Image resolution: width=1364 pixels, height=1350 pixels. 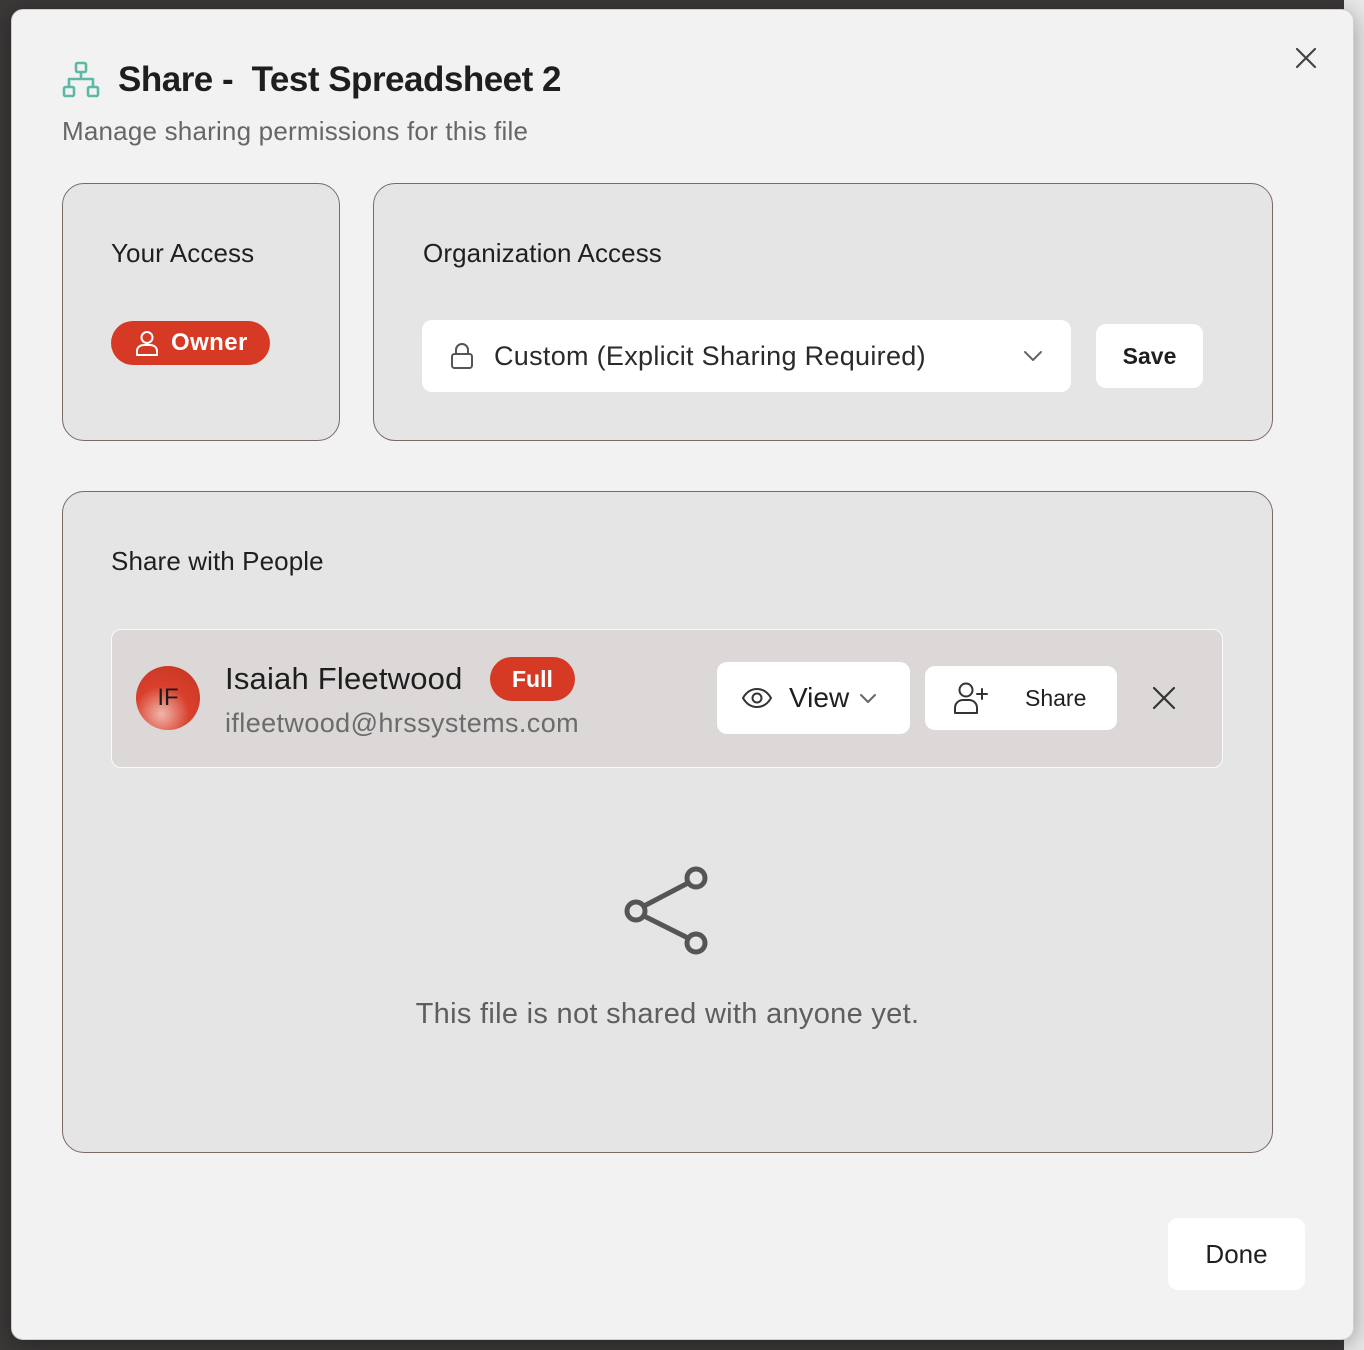 I want to click on add-user-icon, so click(x=971, y=698).